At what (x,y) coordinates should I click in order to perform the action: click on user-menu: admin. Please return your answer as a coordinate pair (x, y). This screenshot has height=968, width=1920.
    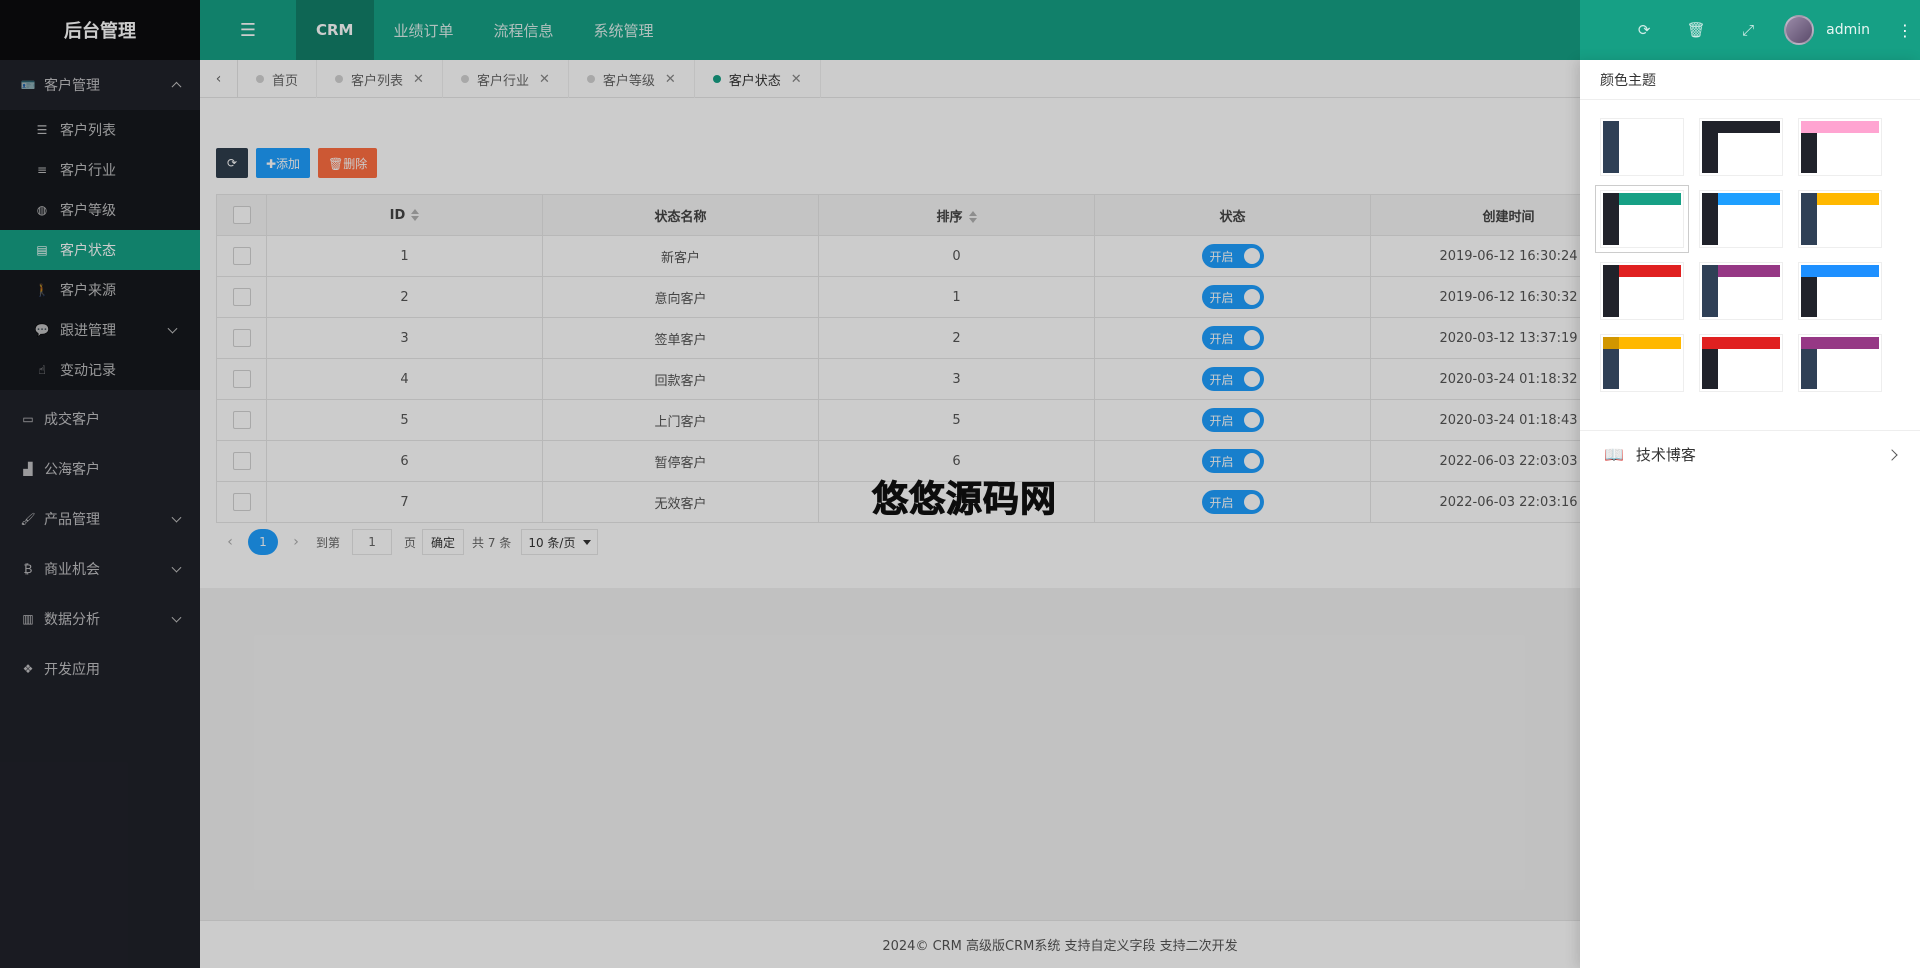
    Looking at the image, I should click on (1832, 30).